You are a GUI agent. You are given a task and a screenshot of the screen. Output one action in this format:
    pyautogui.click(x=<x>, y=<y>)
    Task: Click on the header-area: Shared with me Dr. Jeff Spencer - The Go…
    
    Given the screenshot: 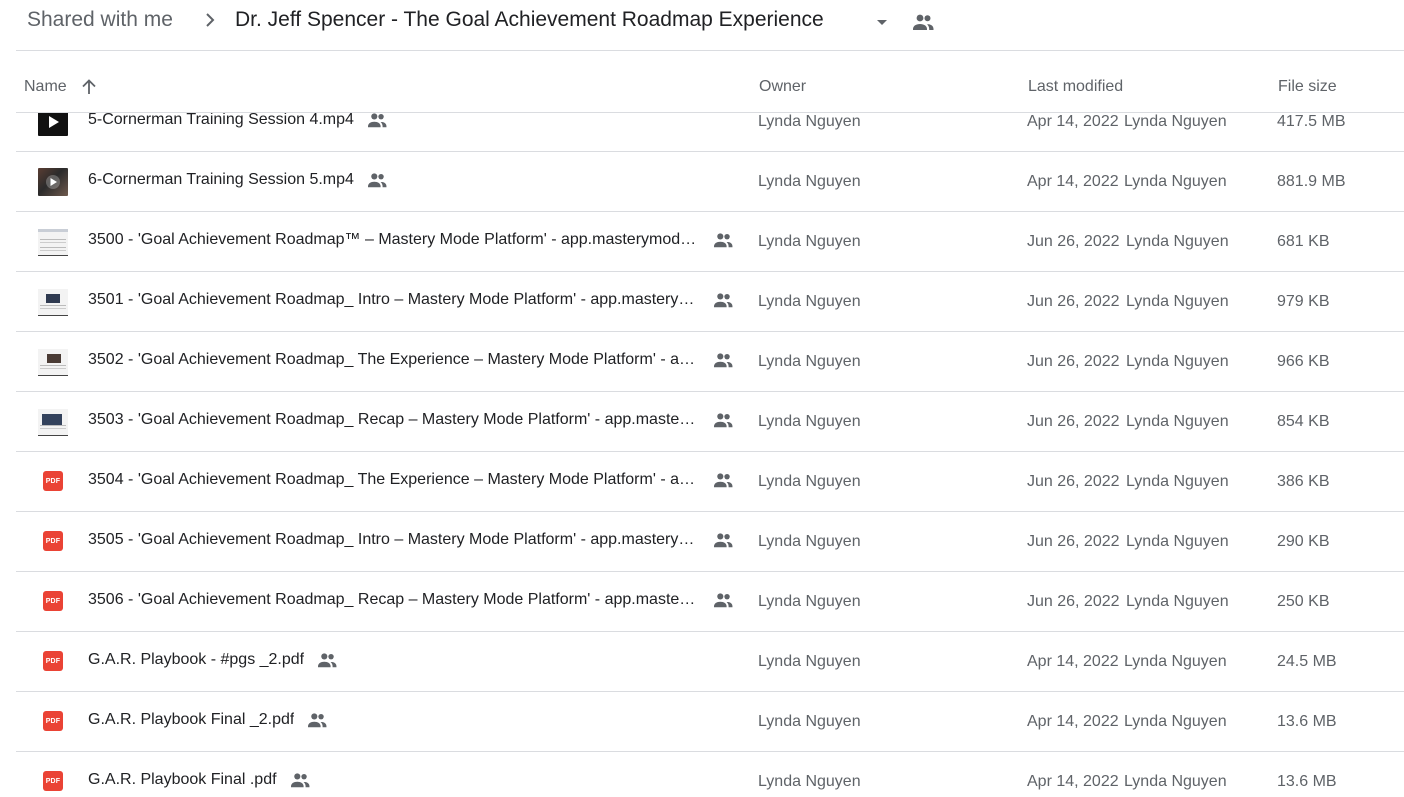 What is the action you would take?
    pyautogui.click(x=702, y=56)
    